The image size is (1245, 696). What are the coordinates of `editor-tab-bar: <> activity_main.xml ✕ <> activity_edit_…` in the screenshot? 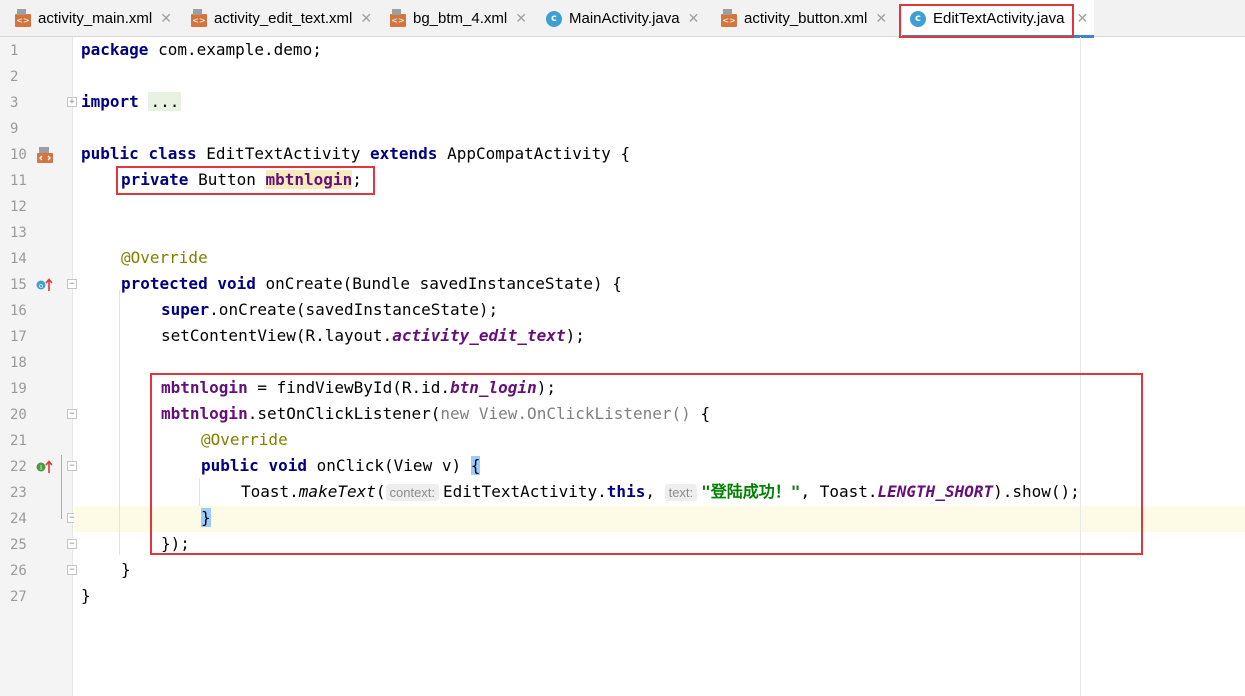 It's located at (622, 19).